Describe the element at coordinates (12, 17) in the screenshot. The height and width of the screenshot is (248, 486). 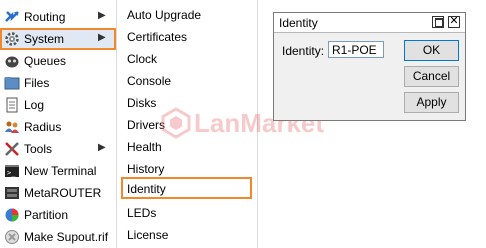
I see `routing-icon` at that location.